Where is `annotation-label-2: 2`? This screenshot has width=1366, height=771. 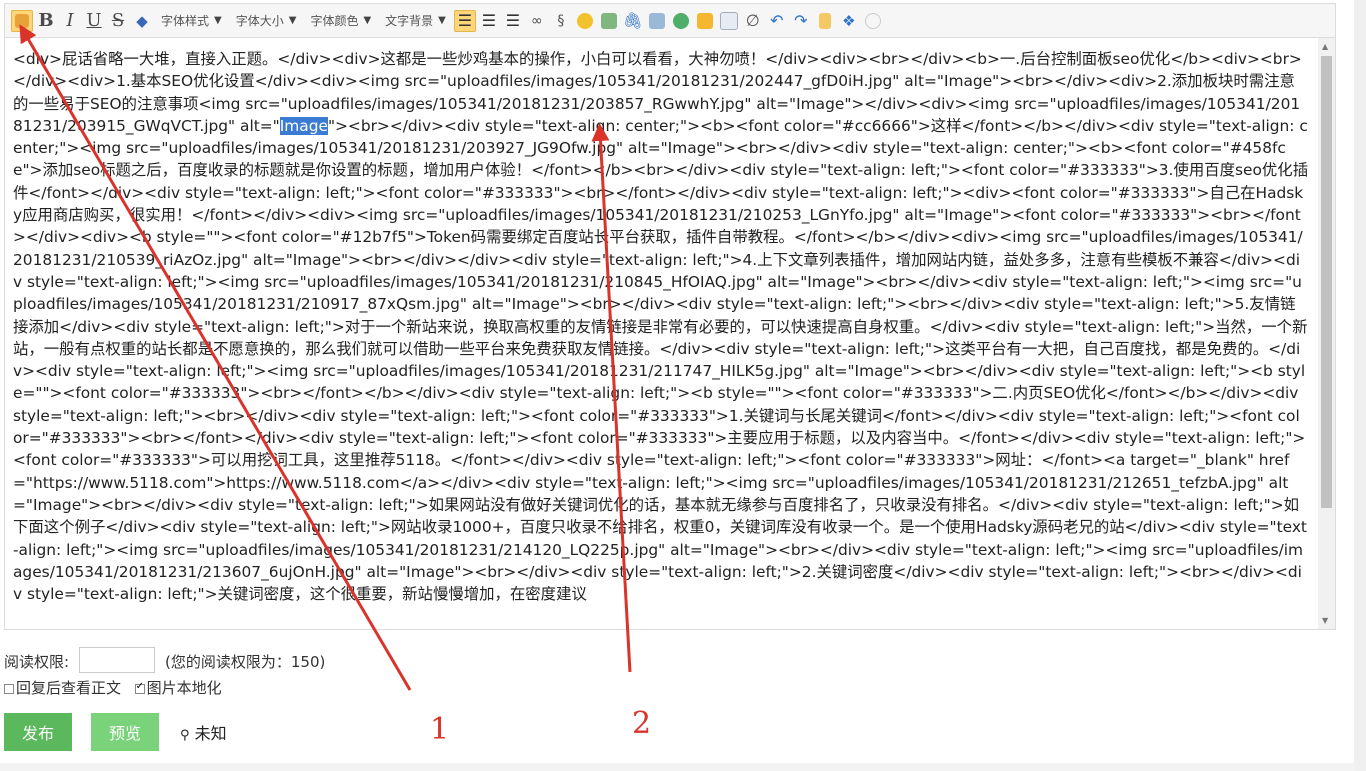 annotation-label-2: 2 is located at coordinates (642, 723).